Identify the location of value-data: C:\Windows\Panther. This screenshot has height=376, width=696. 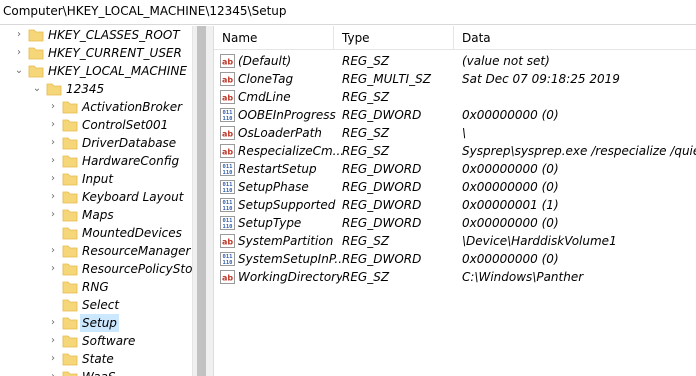
(523, 277).